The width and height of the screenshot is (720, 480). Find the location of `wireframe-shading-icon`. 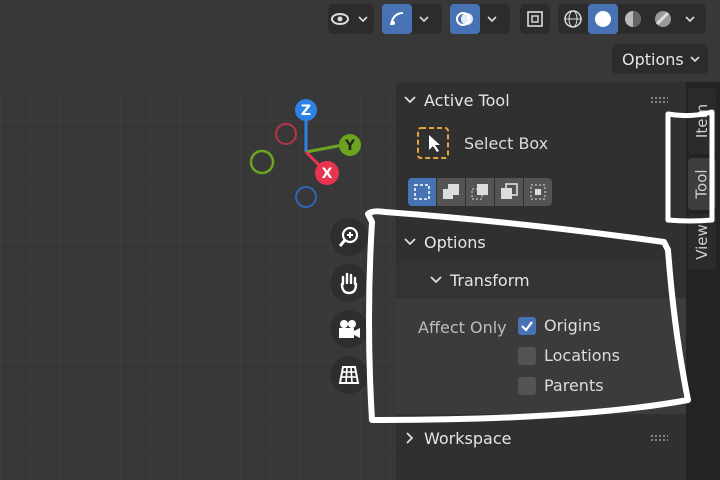

wireframe-shading-icon is located at coordinates (573, 19).